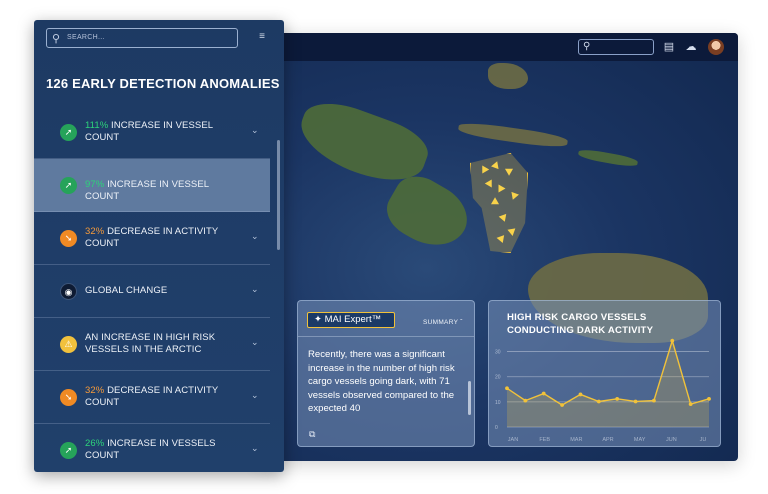 Image resolution: width=768 pixels, height=494 pixels. Describe the element at coordinates (691, 47) in the screenshot. I see `bell-icon: ☁` at that location.